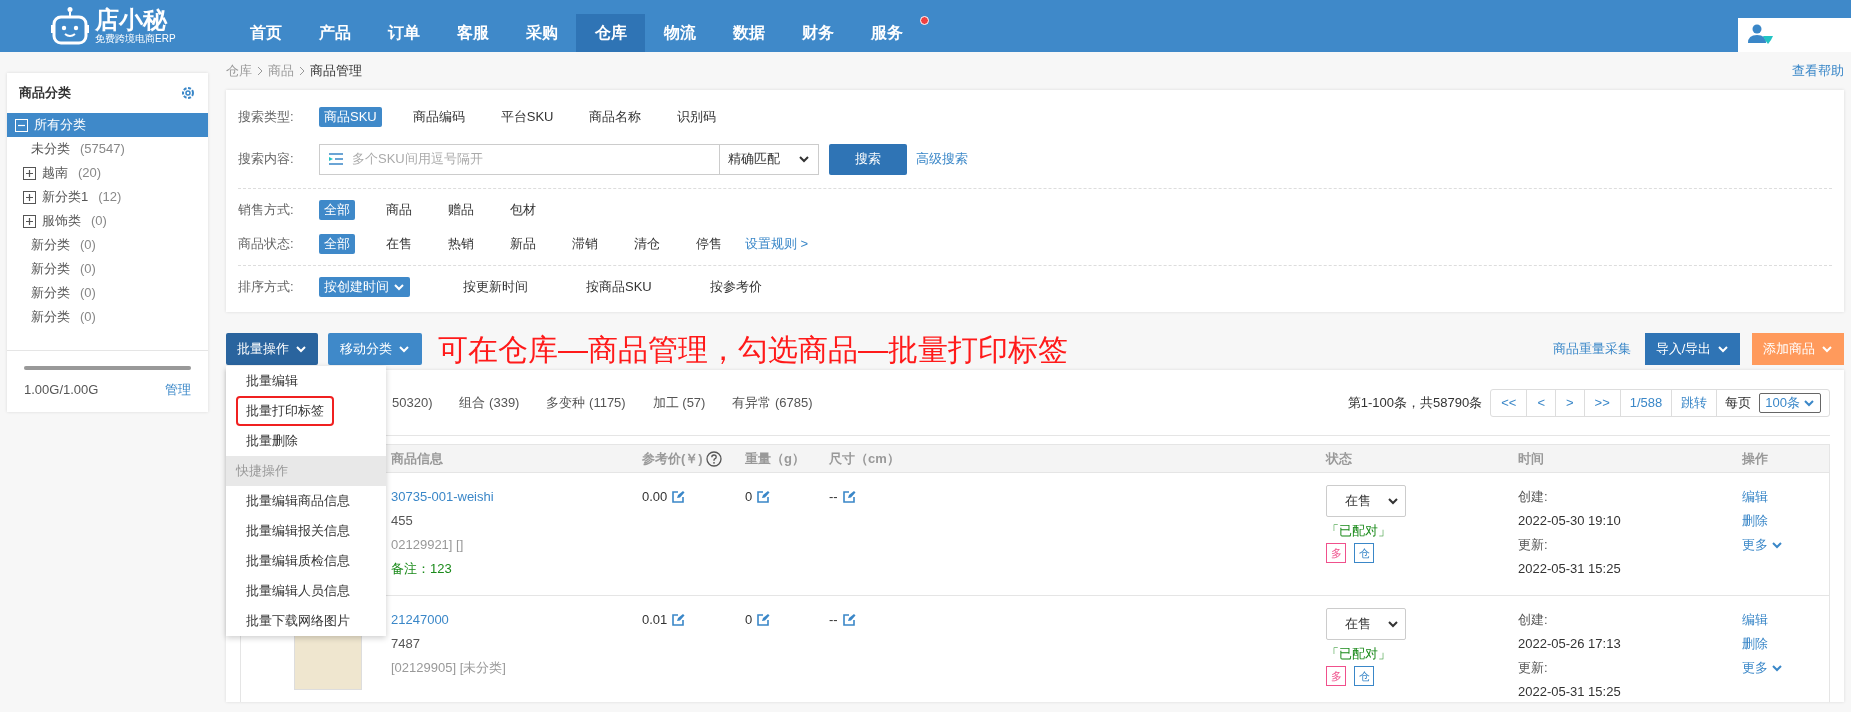 This screenshot has height=712, width=1851. I want to click on filter-option: 识别码, so click(697, 117).